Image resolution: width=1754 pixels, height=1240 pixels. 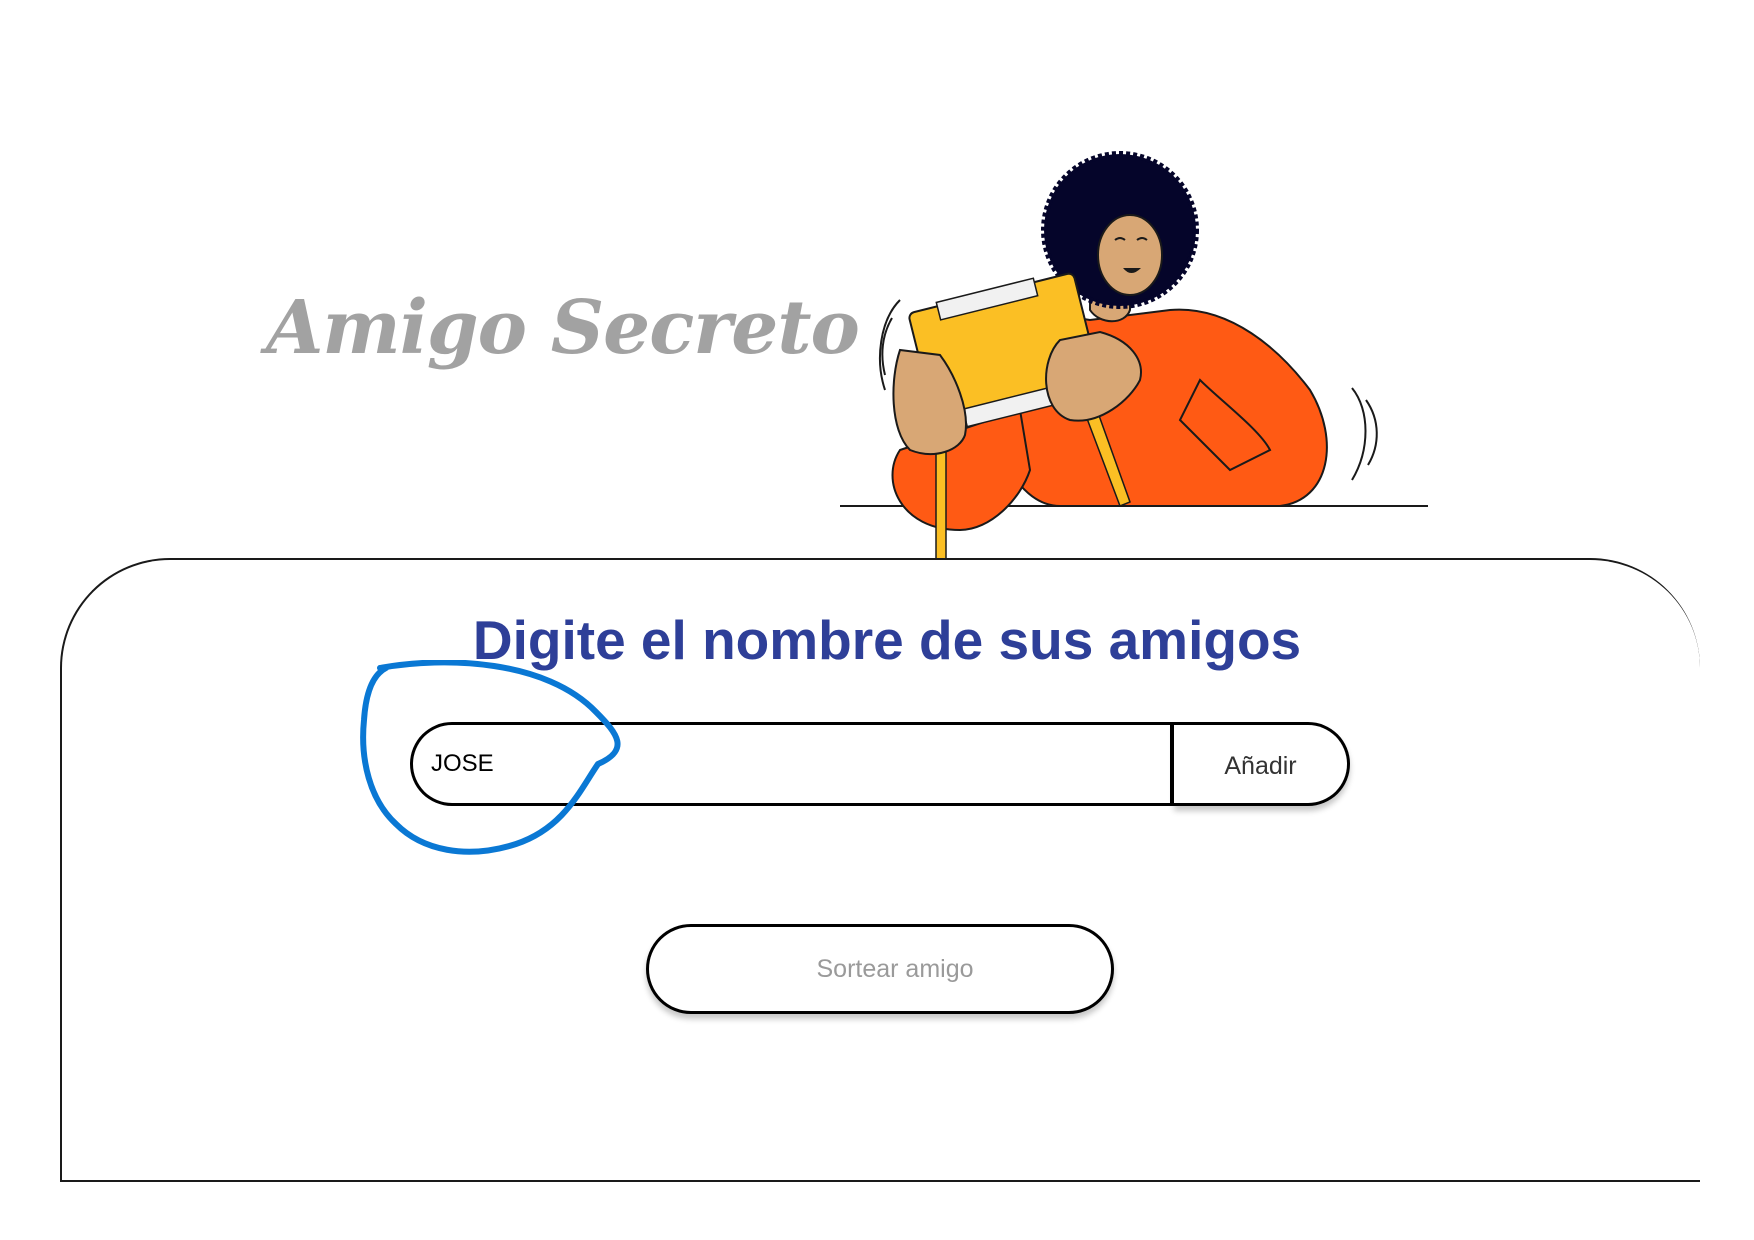 I want to click on add-friend-form: Añadir, so click(x=880, y=764).